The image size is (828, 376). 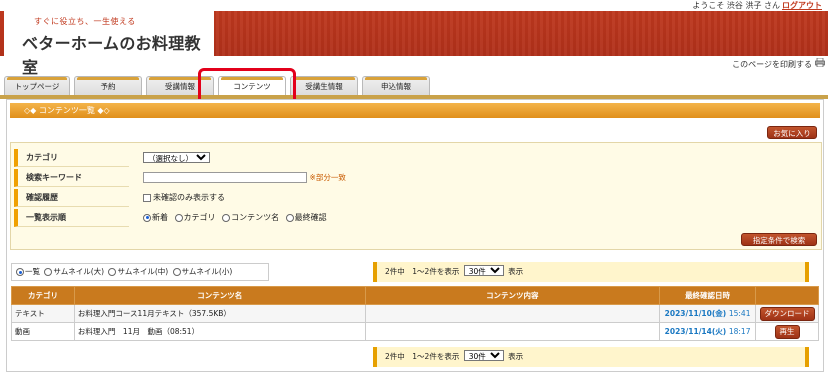 I want to click on col-last-confirmed: 最終確認日時, so click(x=708, y=295).